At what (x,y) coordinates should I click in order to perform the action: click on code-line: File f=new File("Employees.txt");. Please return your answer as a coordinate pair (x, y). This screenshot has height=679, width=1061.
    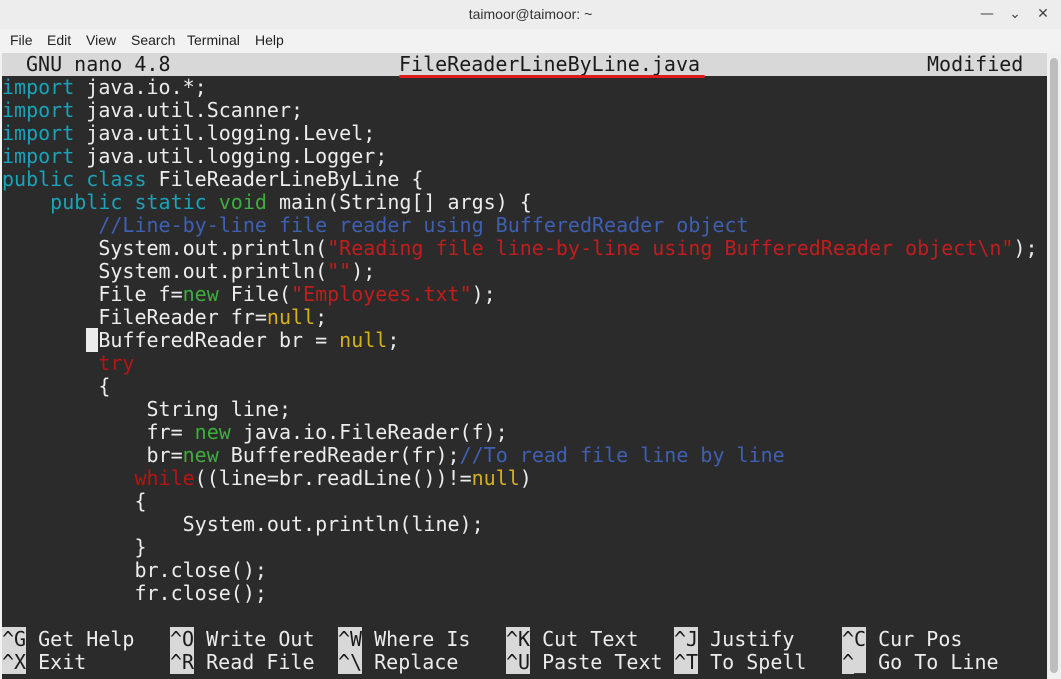
    Looking at the image, I should click on (249, 294).